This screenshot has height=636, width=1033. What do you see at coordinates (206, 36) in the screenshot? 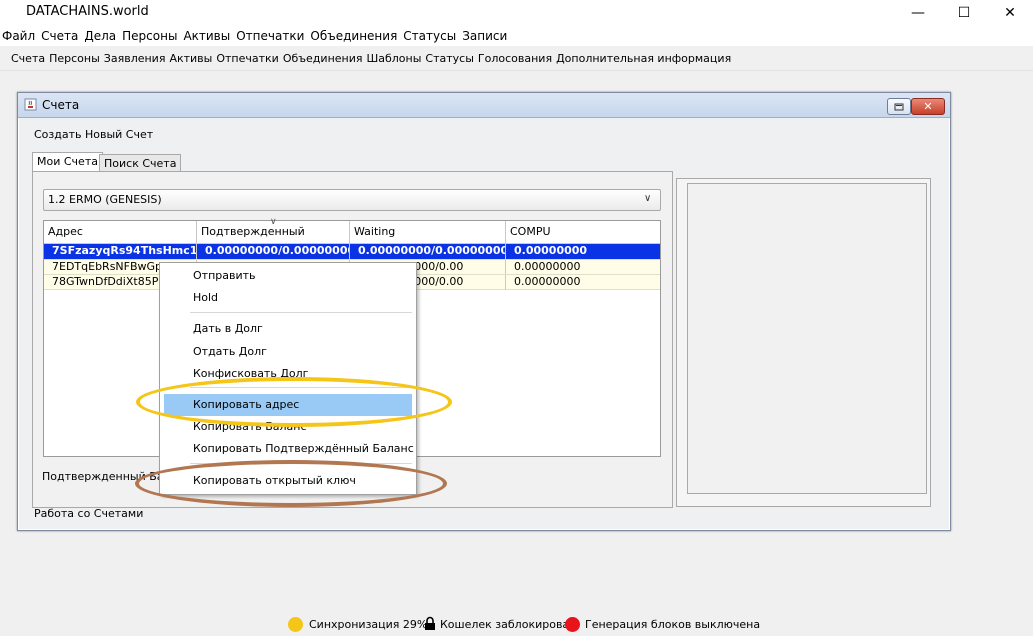
I see `menu-assets: Активы` at bounding box center [206, 36].